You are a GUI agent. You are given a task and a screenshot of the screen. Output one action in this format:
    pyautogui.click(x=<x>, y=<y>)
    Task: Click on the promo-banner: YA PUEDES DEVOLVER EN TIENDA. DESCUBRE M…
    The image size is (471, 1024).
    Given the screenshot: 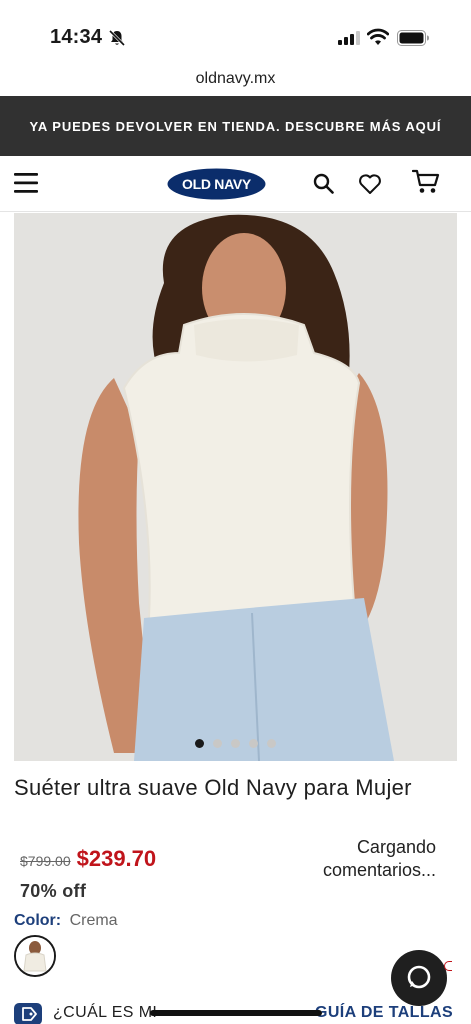 What is the action you would take?
    pyautogui.click(x=235, y=126)
    